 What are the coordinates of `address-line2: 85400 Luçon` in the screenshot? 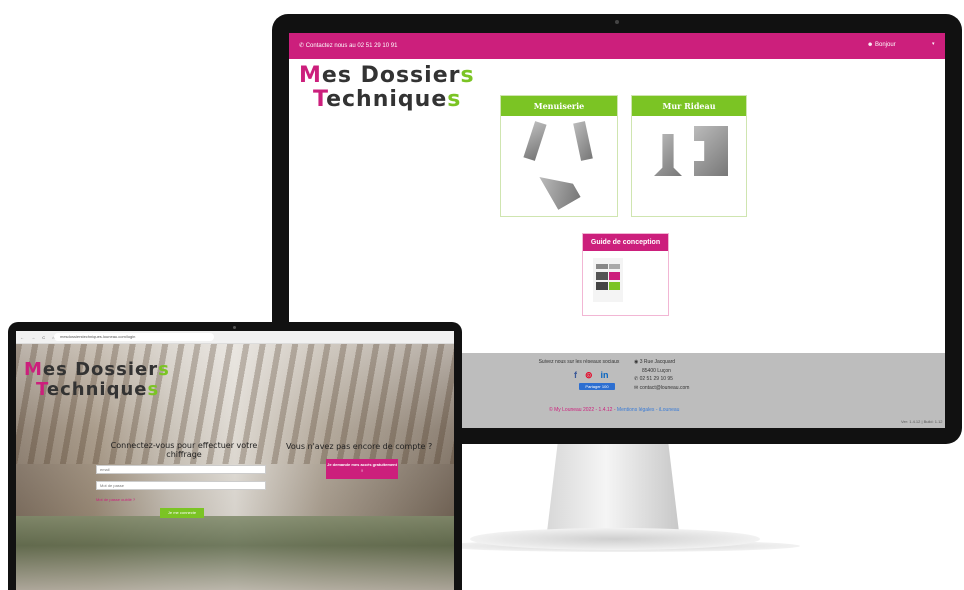 It's located at (656, 370).